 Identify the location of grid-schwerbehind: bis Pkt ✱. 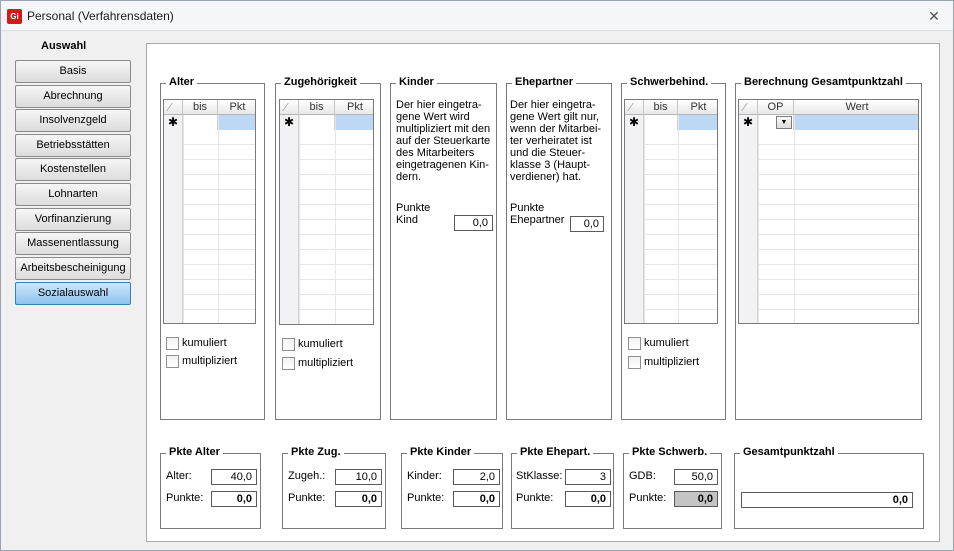
(671, 211).